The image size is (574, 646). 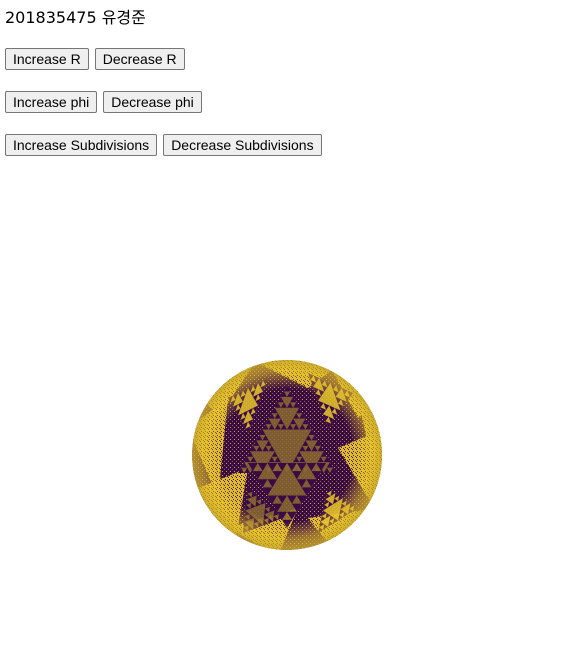 I want to click on decrease-phi-button: Decrease phi, so click(x=152, y=102).